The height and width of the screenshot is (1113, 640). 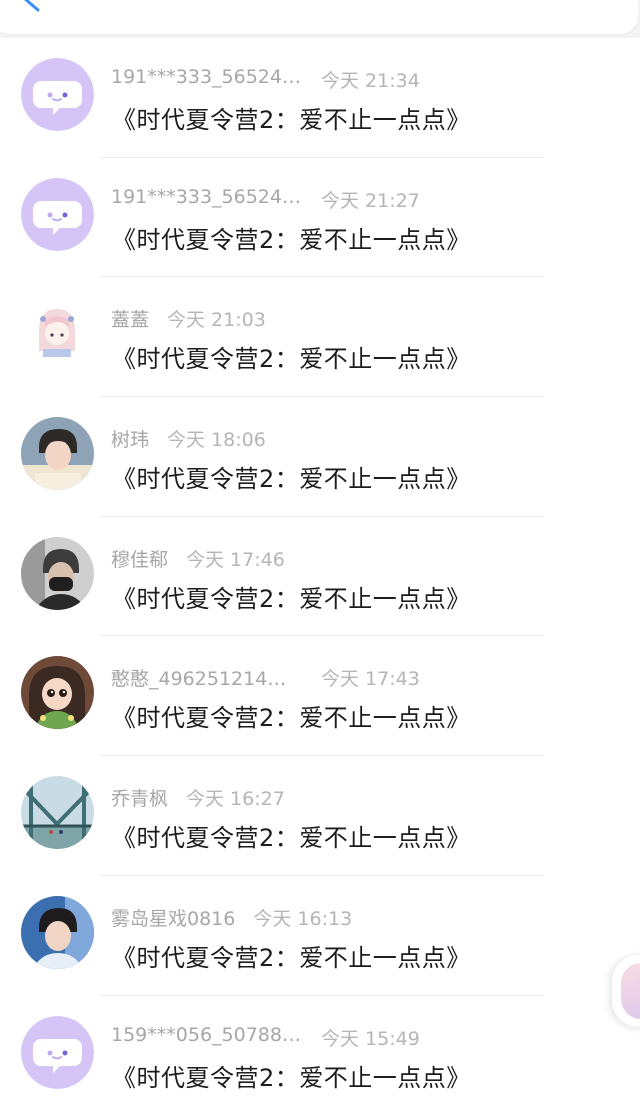 What do you see at coordinates (370, 200) in the screenshot?
I see `timestamp: 今天 21:27` at bounding box center [370, 200].